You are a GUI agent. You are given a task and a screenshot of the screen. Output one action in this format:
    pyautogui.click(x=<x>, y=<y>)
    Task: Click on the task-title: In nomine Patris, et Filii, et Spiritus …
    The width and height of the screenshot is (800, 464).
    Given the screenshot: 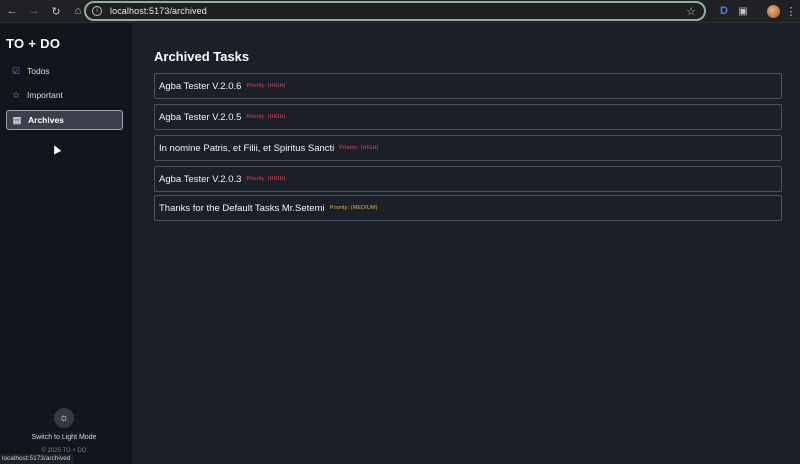 What is the action you would take?
    pyautogui.click(x=247, y=148)
    